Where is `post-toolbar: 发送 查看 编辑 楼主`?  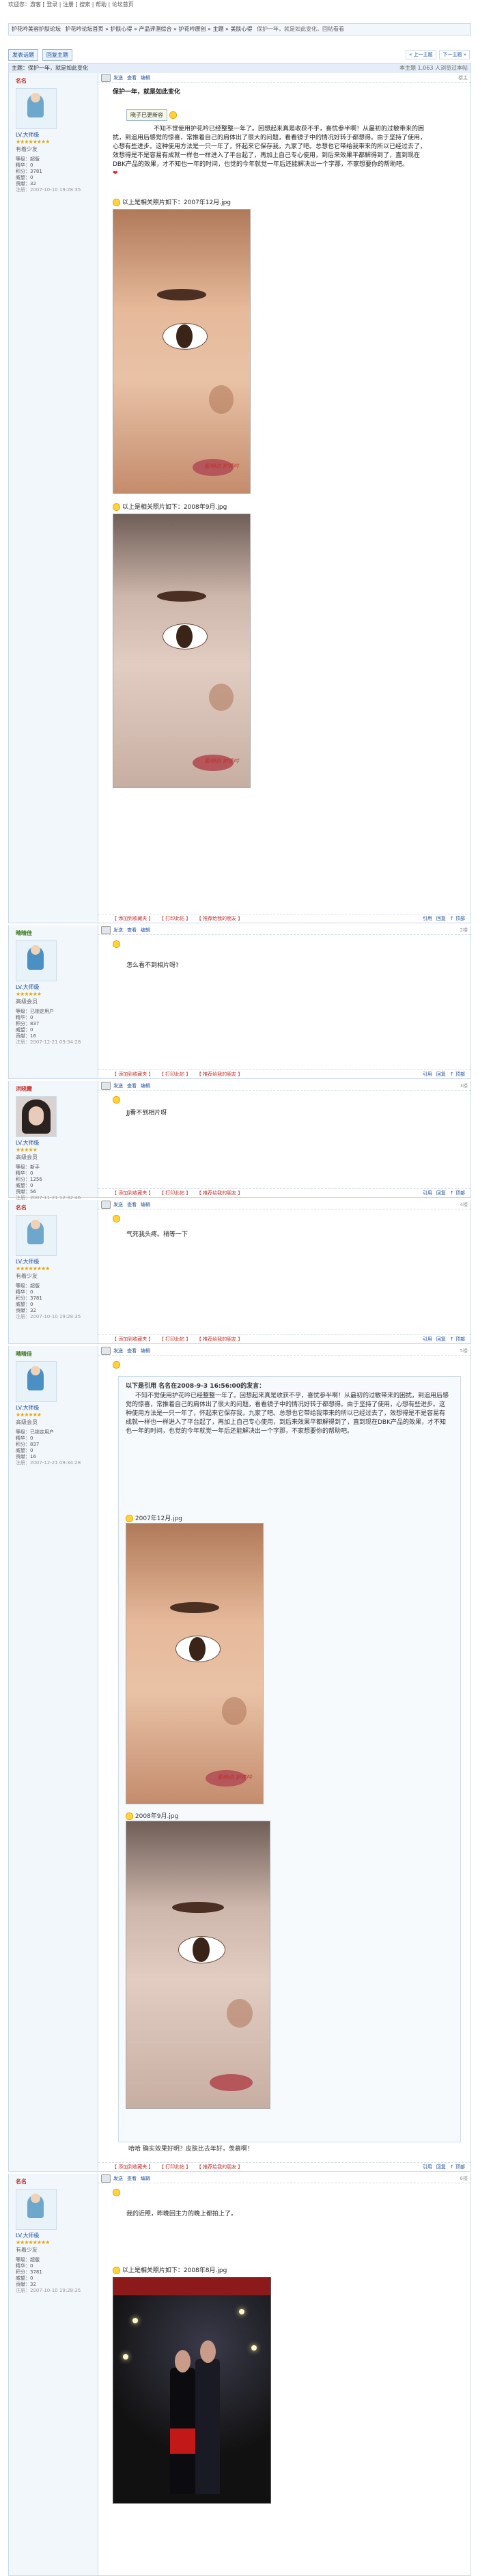
post-toolbar: 发送 查看 编辑 楼主 is located at coordinates (284, 78).